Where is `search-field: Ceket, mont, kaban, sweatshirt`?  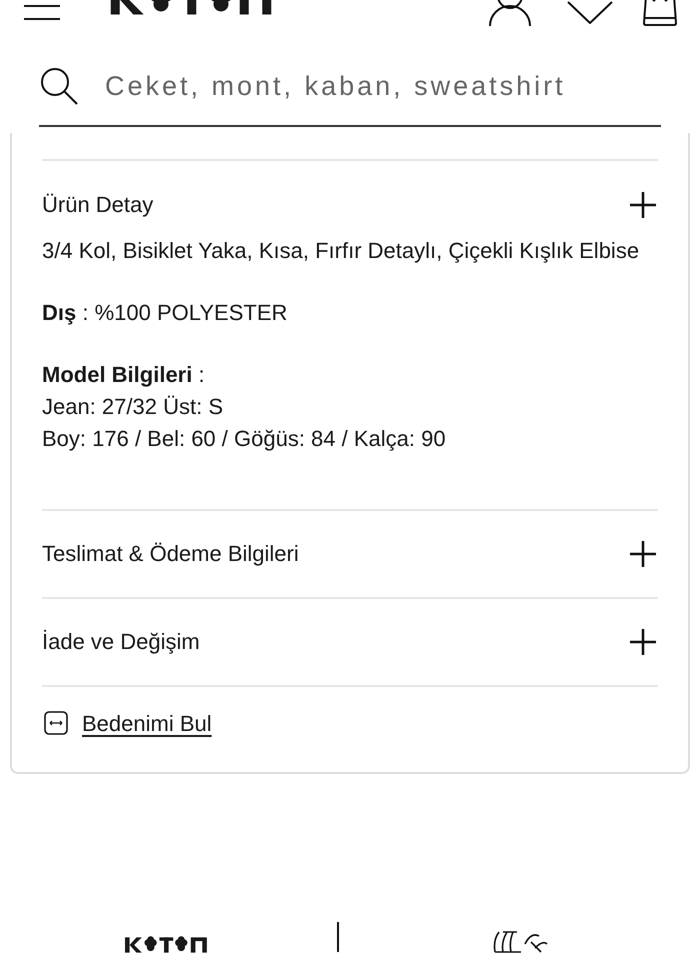 search-field: Ceket, mont, kaban, sweatshirt is located at coordinates (383, 86).